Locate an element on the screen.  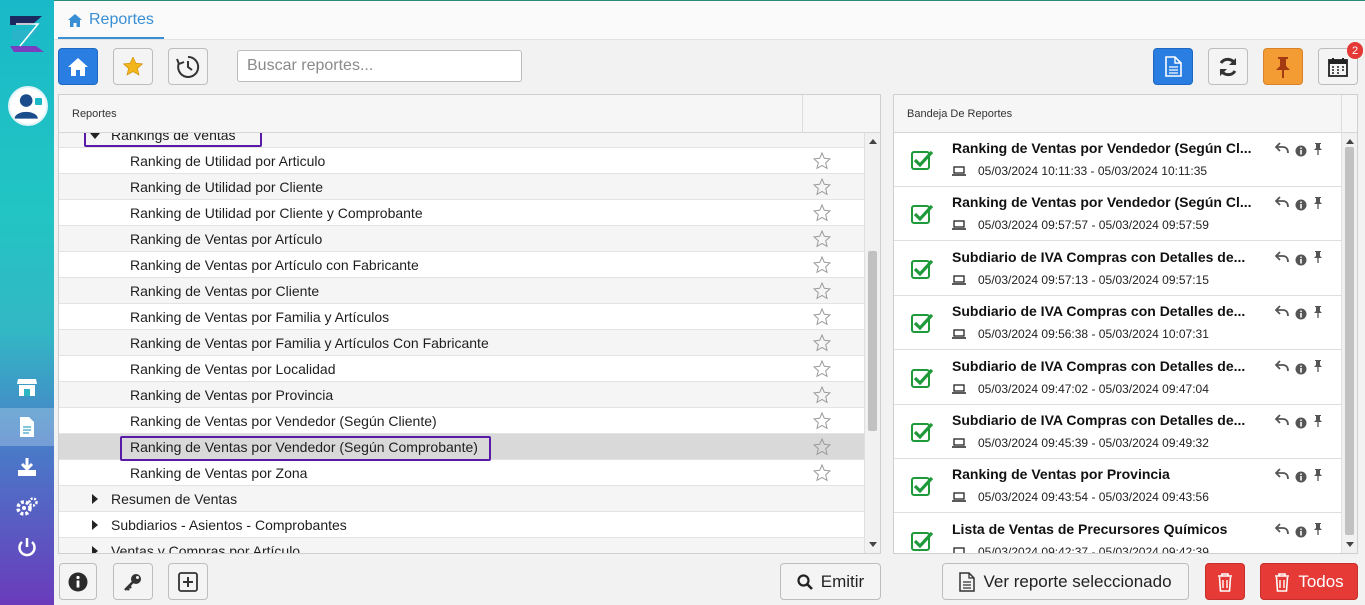
tree-report-row: Ranking de Utilidad por Cliente is located at coordinates (462, 187).